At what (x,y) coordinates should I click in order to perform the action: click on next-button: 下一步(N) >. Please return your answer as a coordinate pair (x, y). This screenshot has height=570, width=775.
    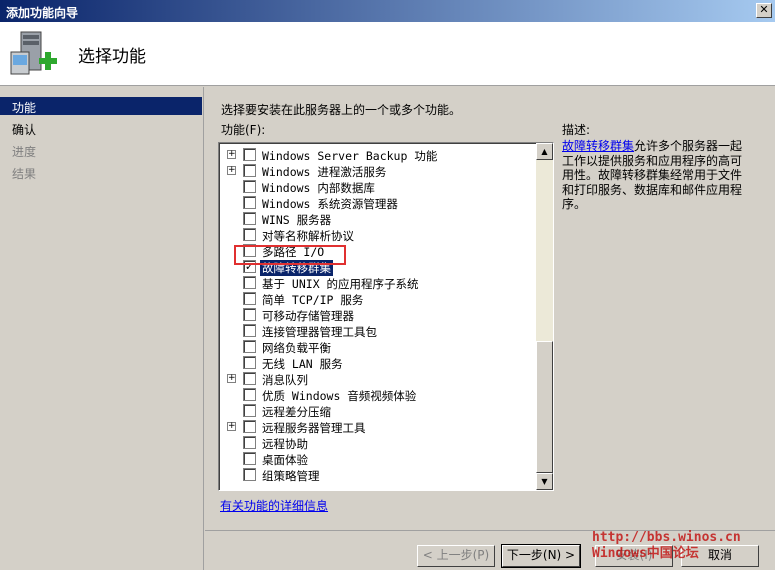
    Looking at the image, I should click on (541, 556).